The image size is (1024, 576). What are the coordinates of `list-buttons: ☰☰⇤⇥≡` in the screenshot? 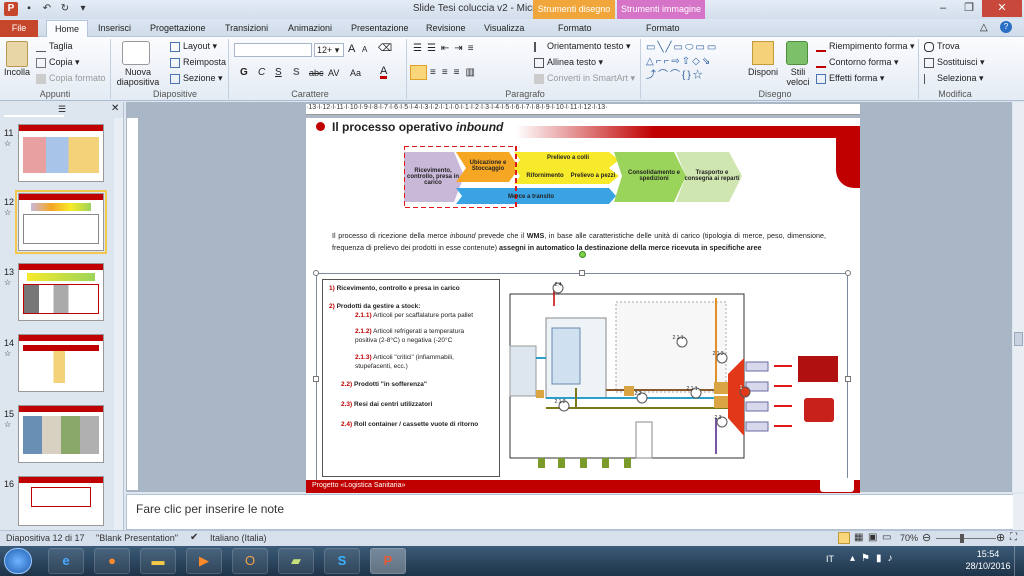 It's located at (446, 48).